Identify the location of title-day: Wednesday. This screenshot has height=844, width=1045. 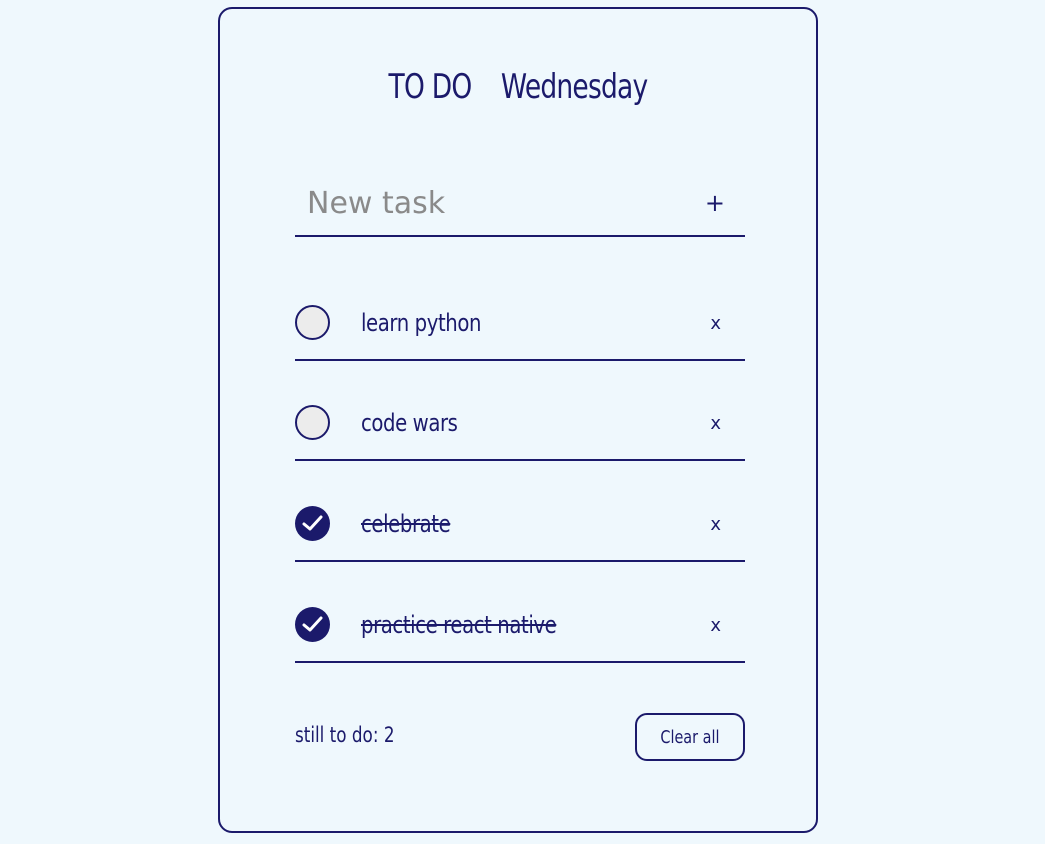
(574, 87).